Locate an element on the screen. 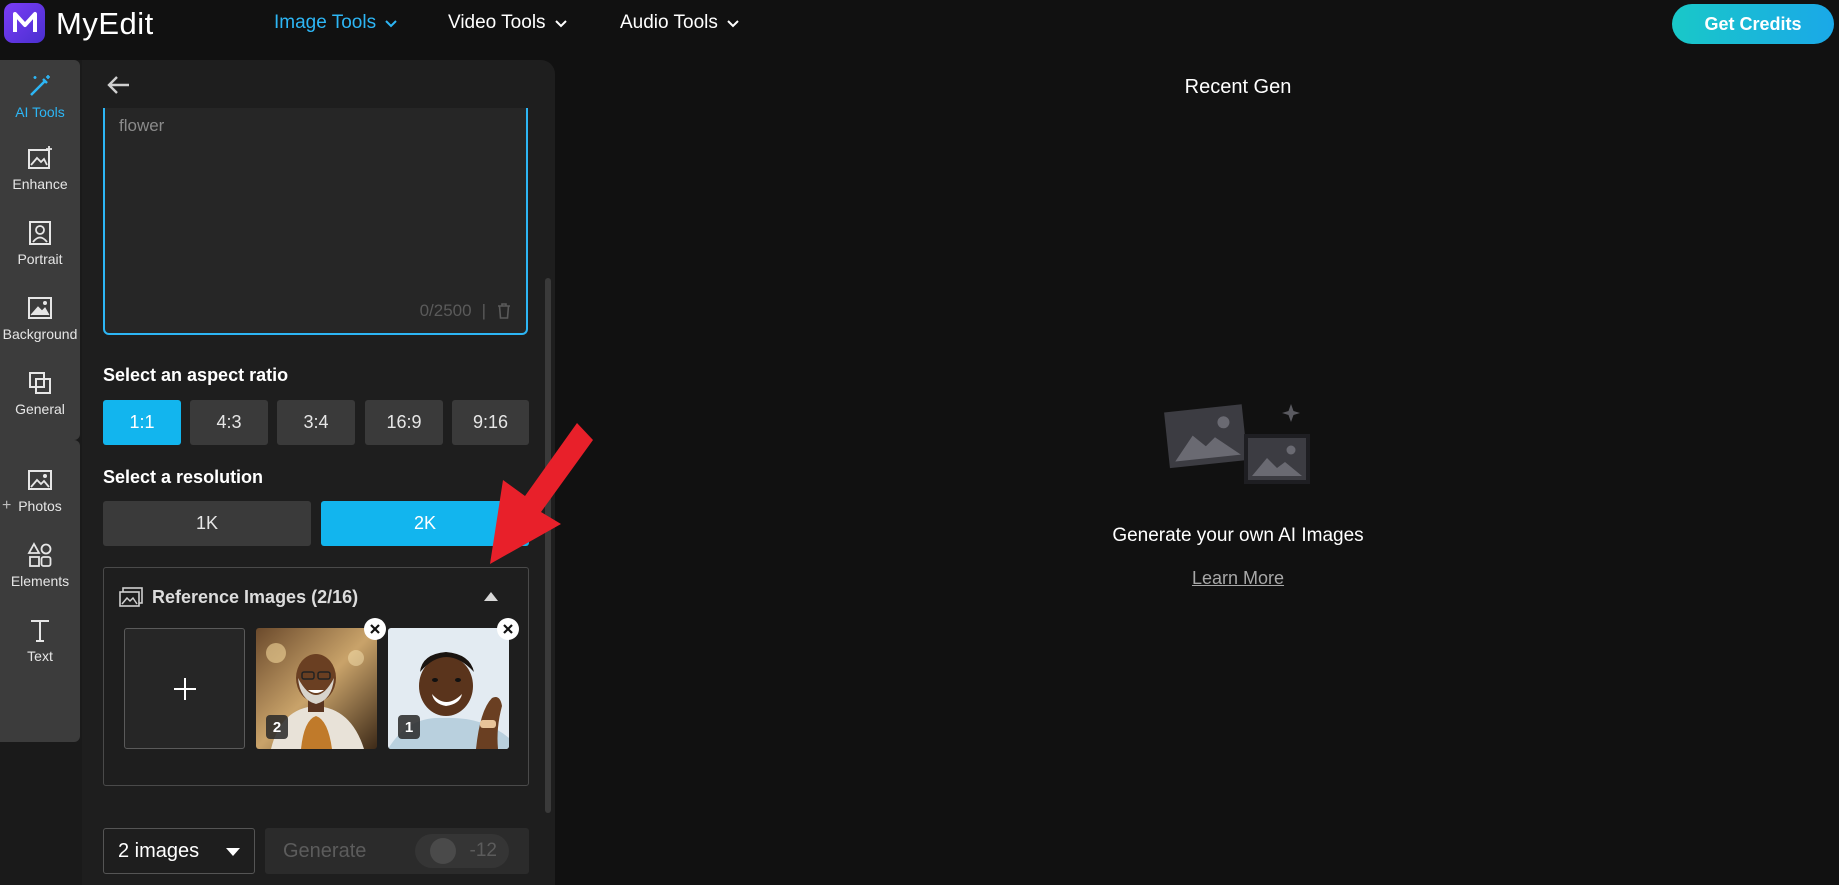  add-reference-button is located at coordinates (184, 688).